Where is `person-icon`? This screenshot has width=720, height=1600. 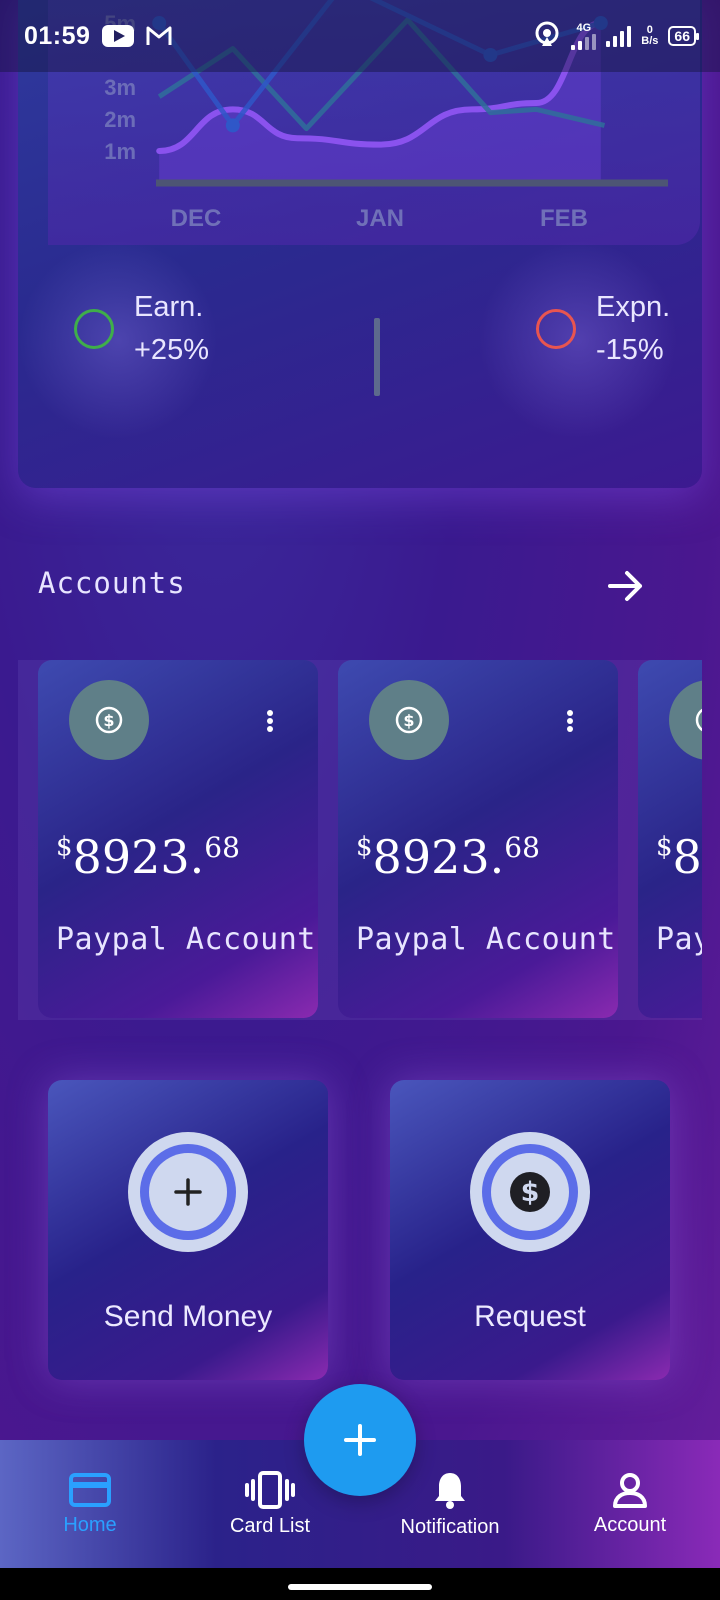 person-icon is located at coordinates (630, 1490).